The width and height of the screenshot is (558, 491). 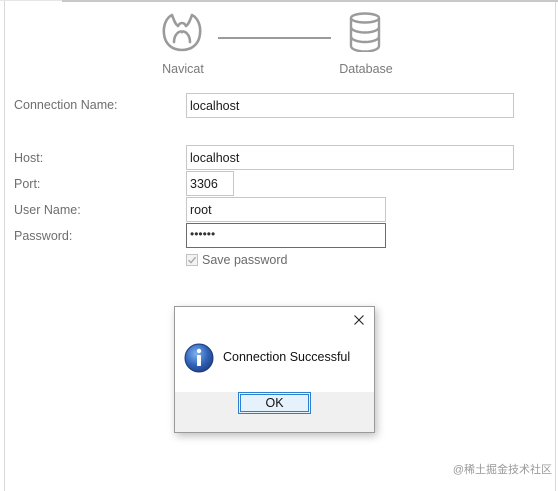 I want to click on connection-dialog: Connection Successful OK, so click(x=274, y=369).